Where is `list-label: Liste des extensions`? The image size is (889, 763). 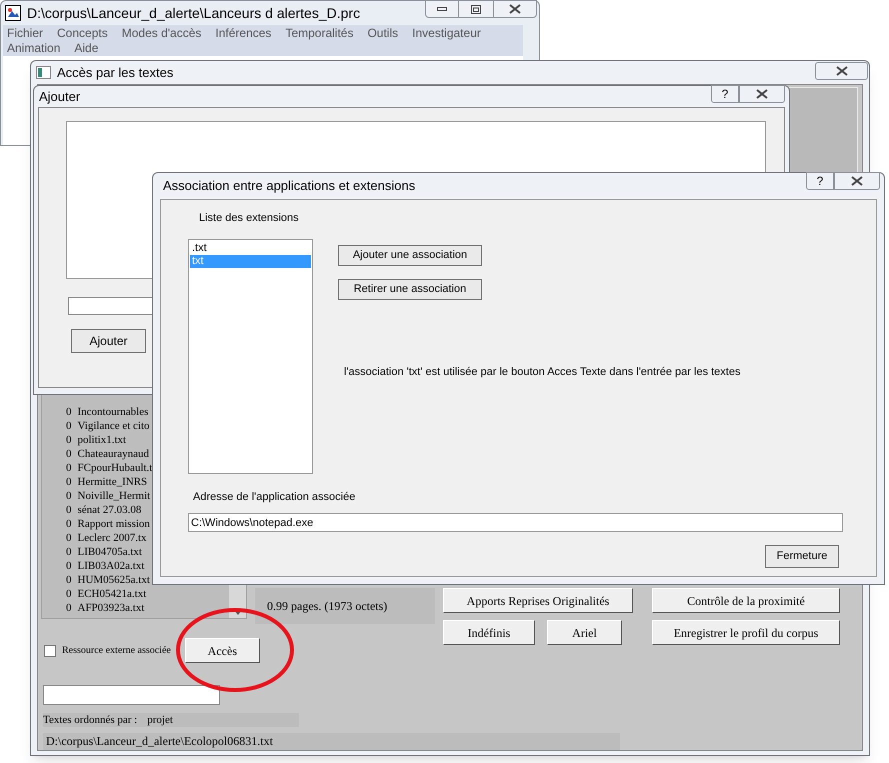 list-label: Liste des extensions is located at coordinates (249, 218).